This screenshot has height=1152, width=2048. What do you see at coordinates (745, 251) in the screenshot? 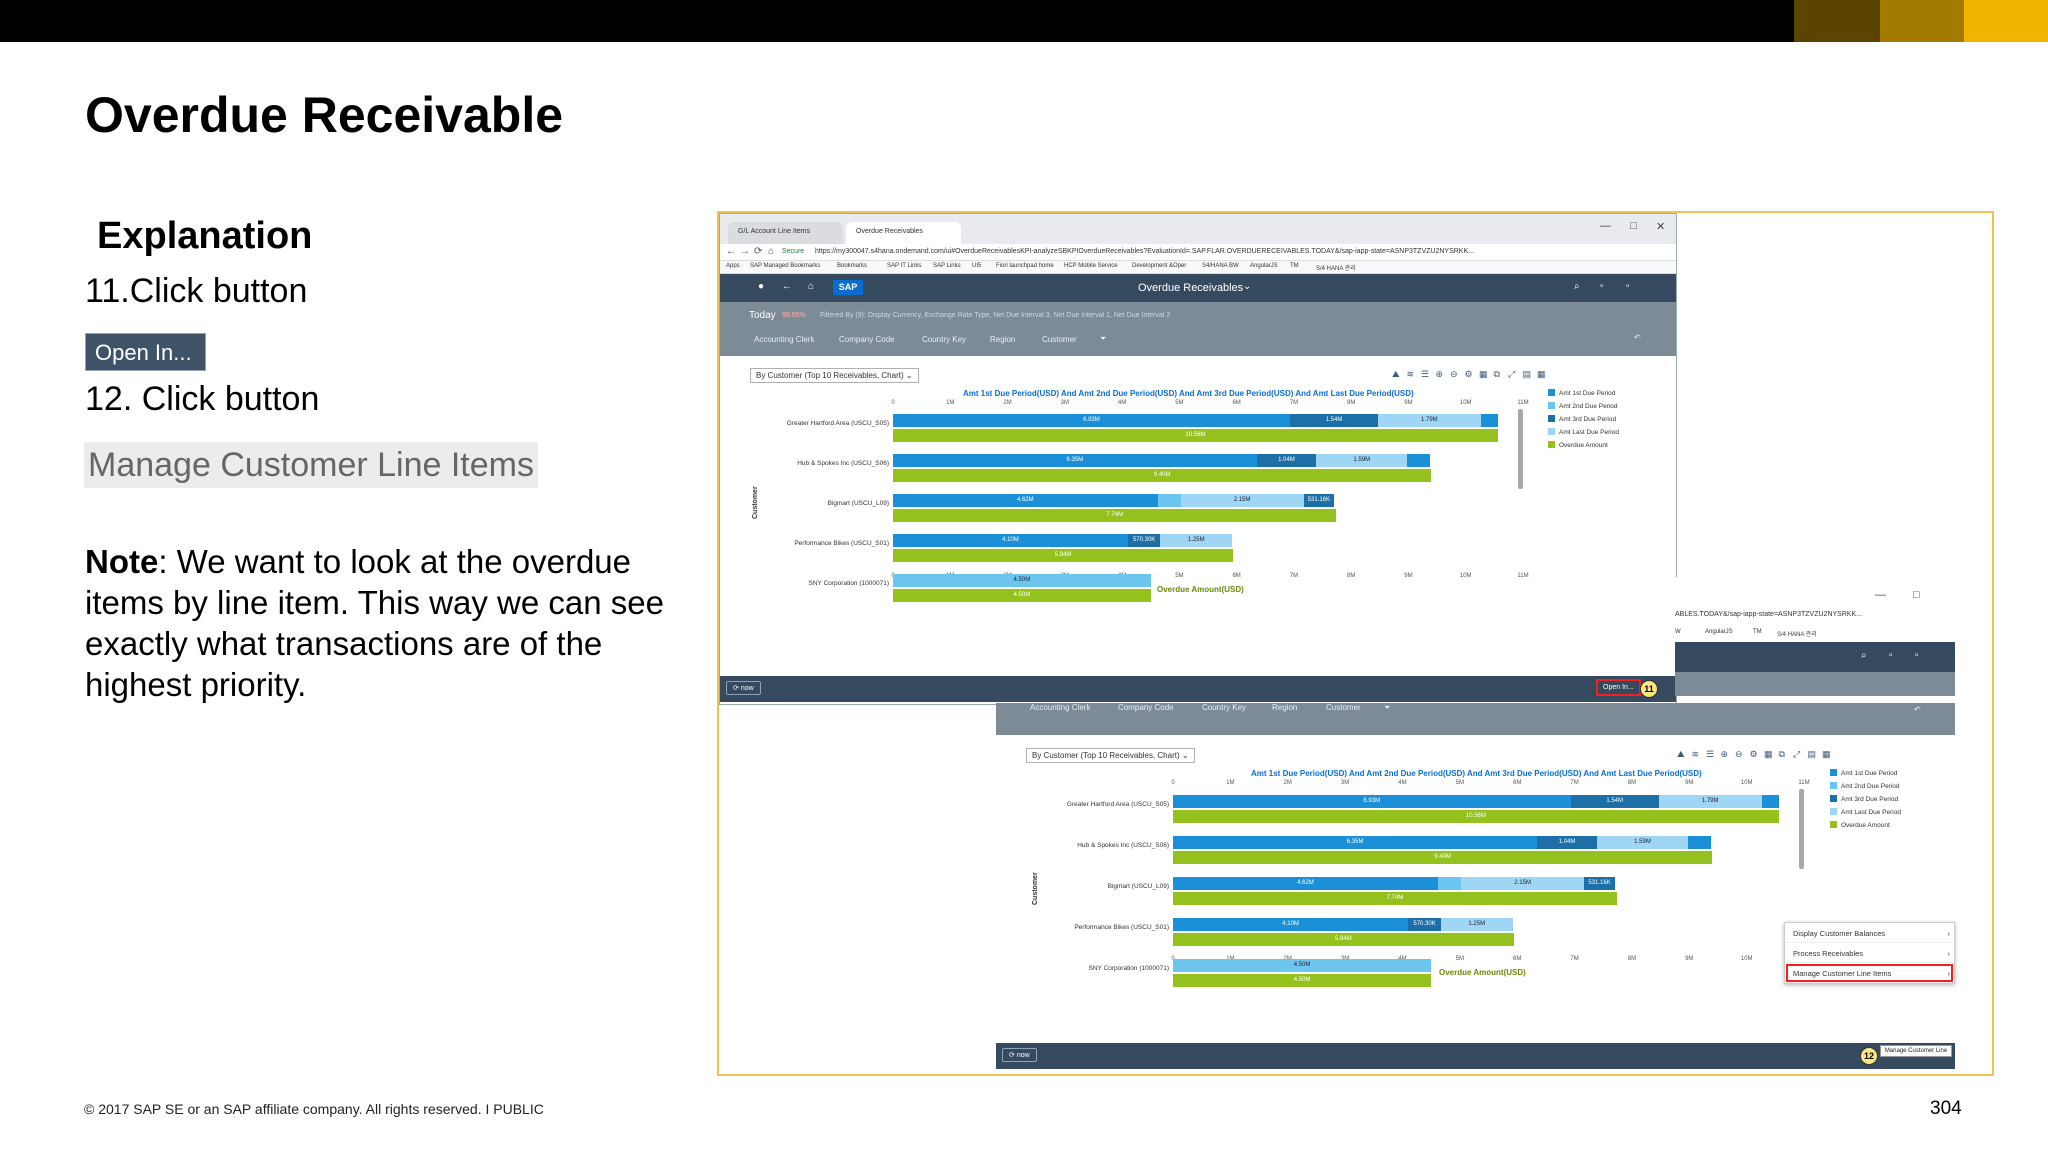
I see `forward-icon: →` at bounding box center [745, 251].